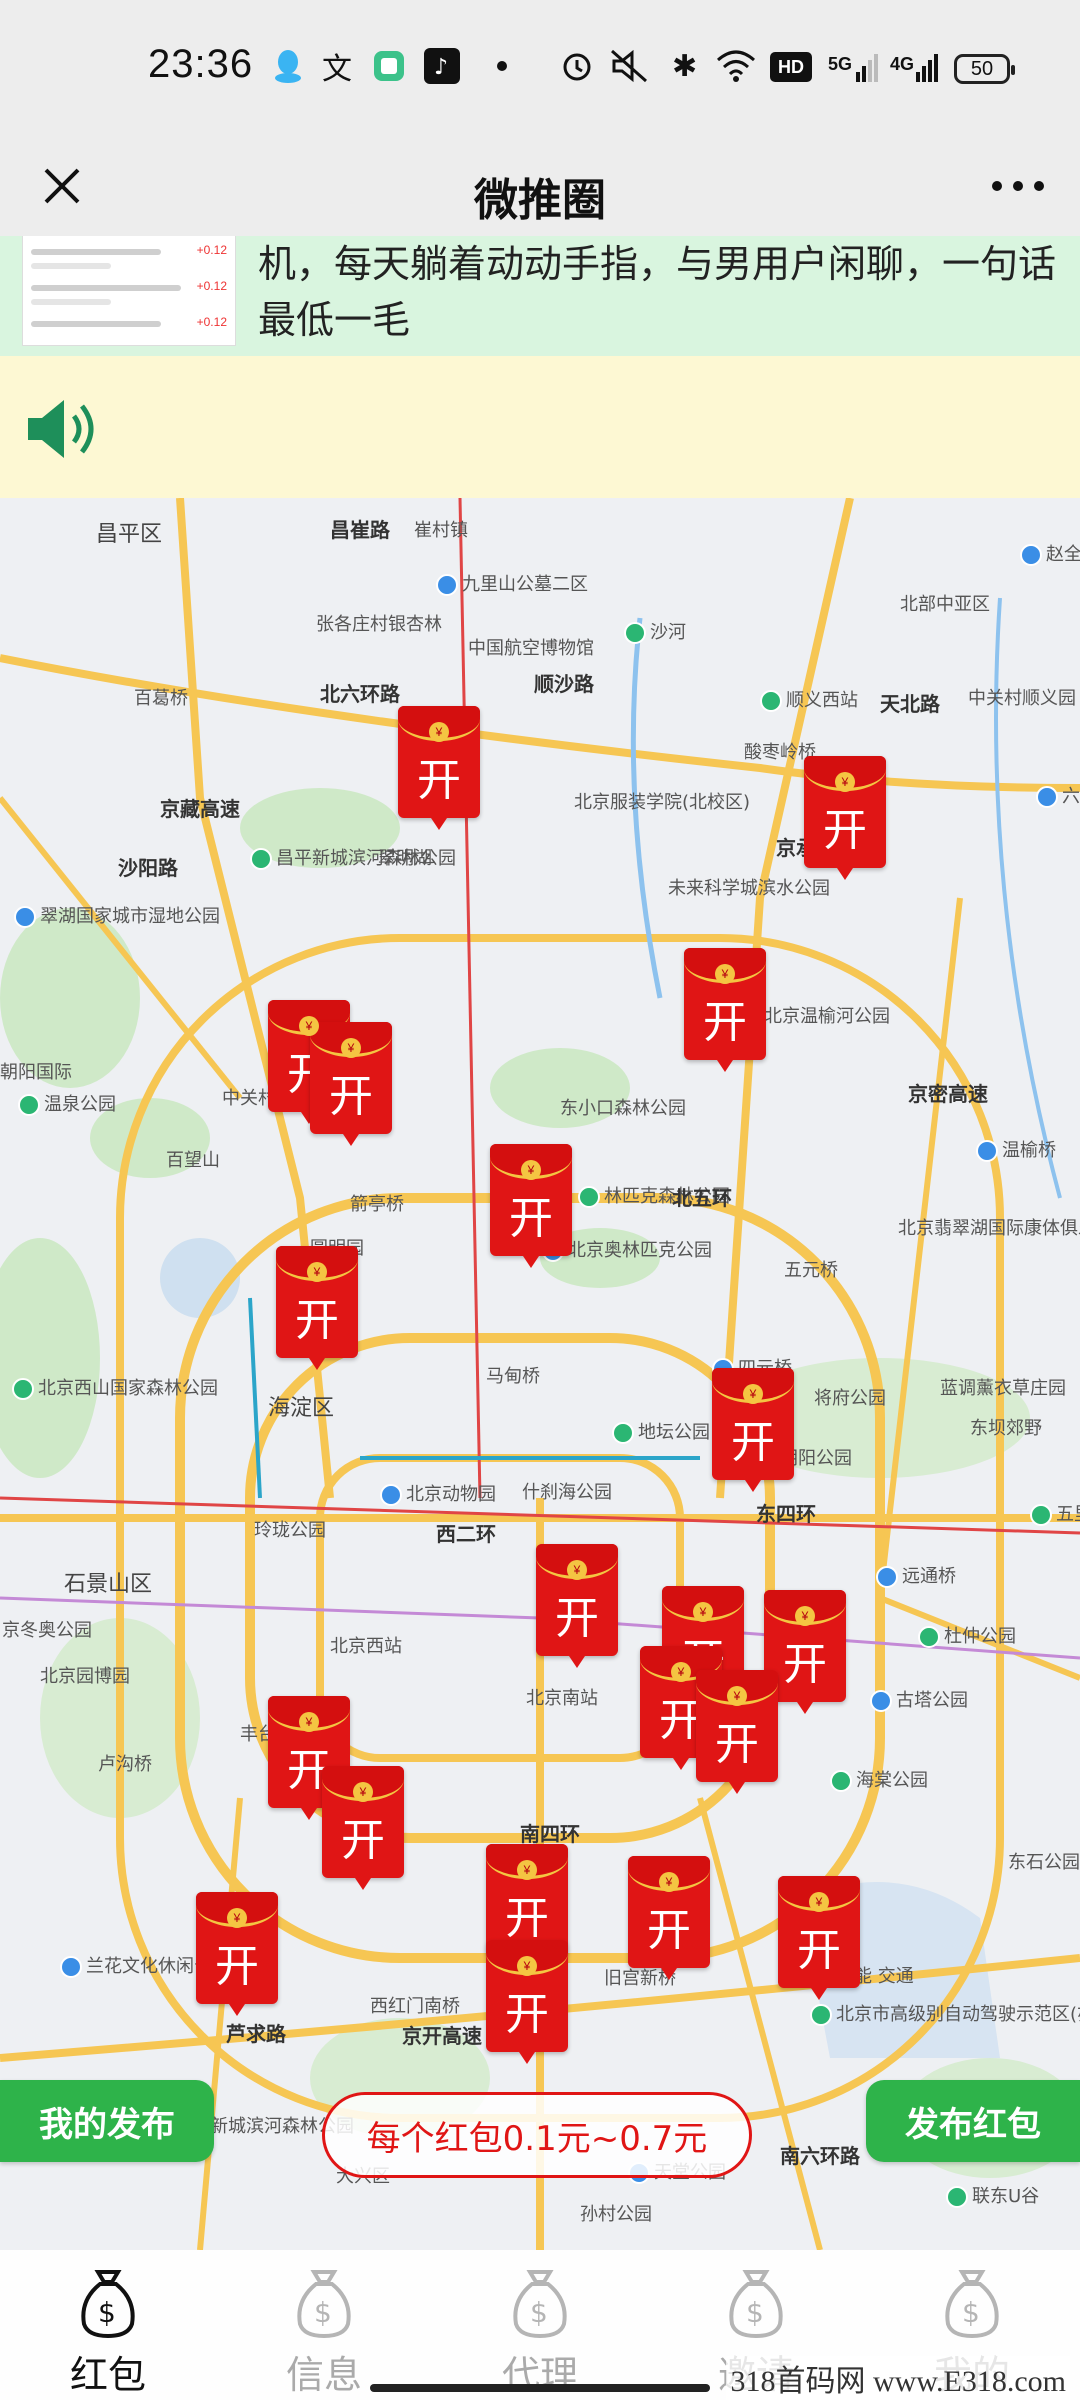 The height and width of the screenshot is (2400, 1080). I want to click on map-label: 北京翡翠湖国际康体俱乐部, so click(989, 1227).